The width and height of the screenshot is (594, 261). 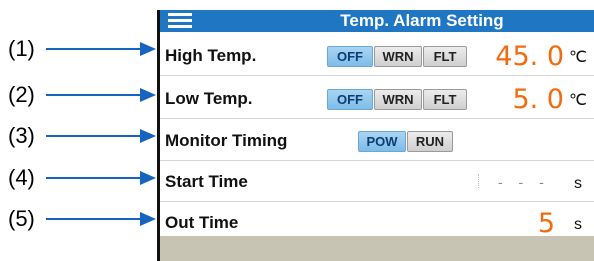 I want to click on high-temp-unit: ℃, so click(x=578, y=57).